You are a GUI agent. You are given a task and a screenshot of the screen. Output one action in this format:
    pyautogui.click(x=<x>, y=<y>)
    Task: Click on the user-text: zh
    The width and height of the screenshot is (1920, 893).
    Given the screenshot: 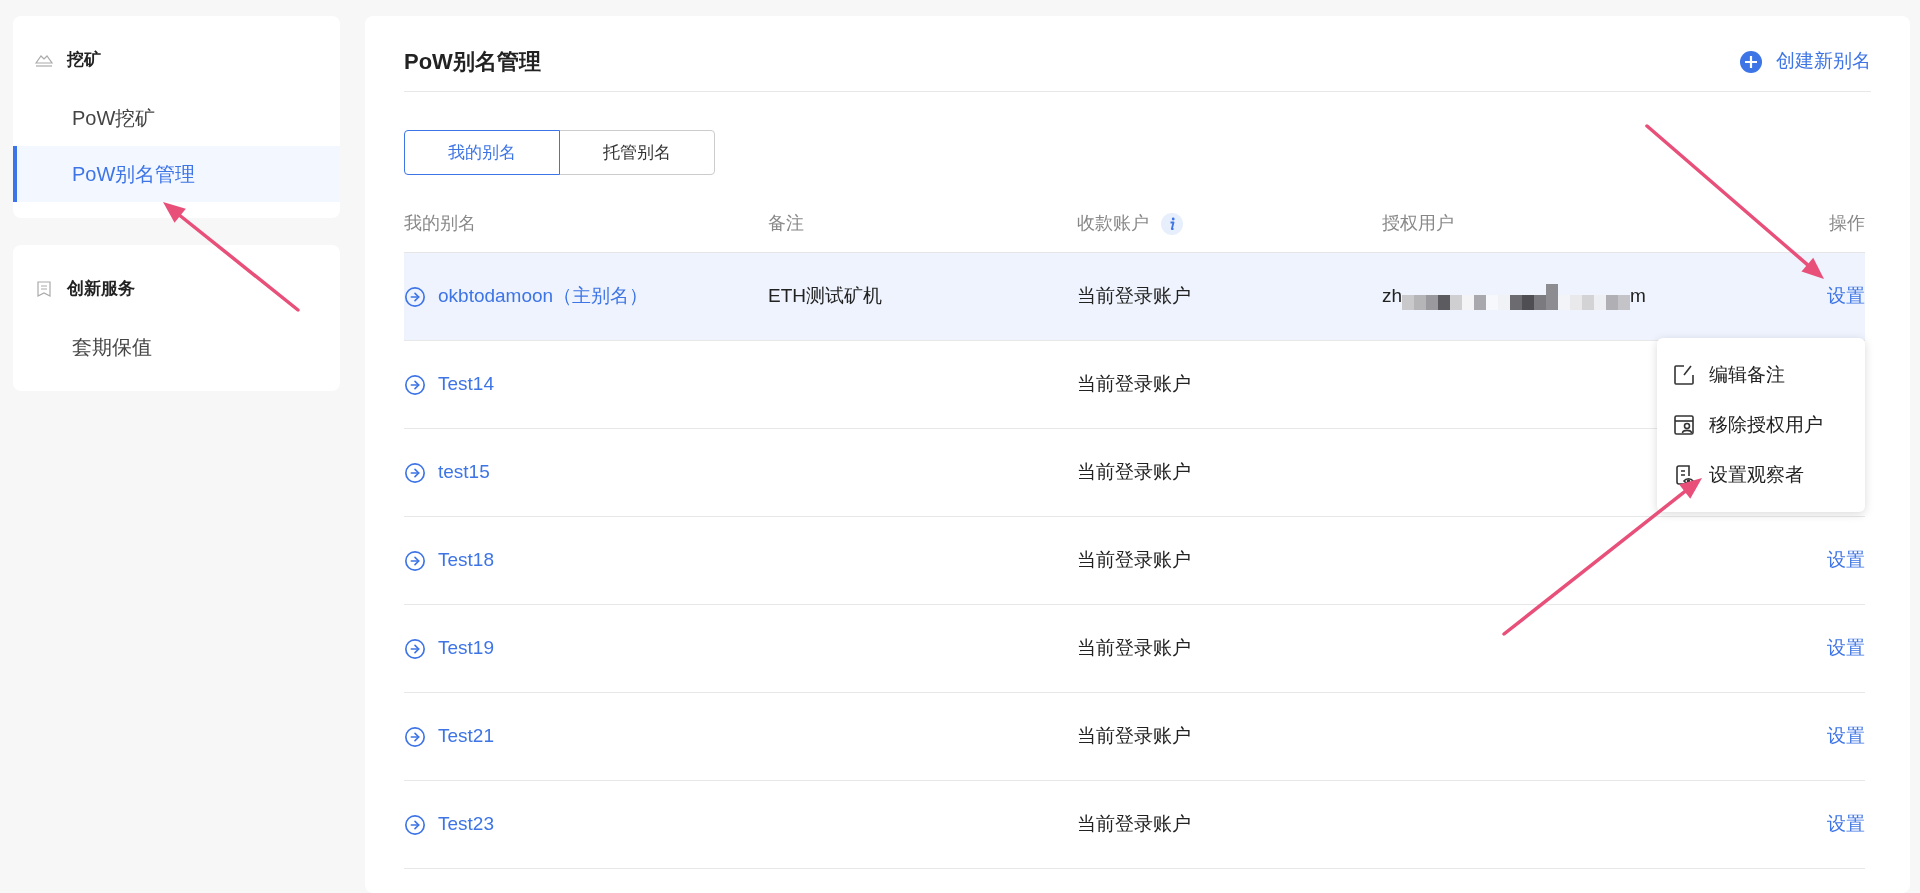 What is the action you would take?
    pyautogui.click(x=1392, y=296)
    